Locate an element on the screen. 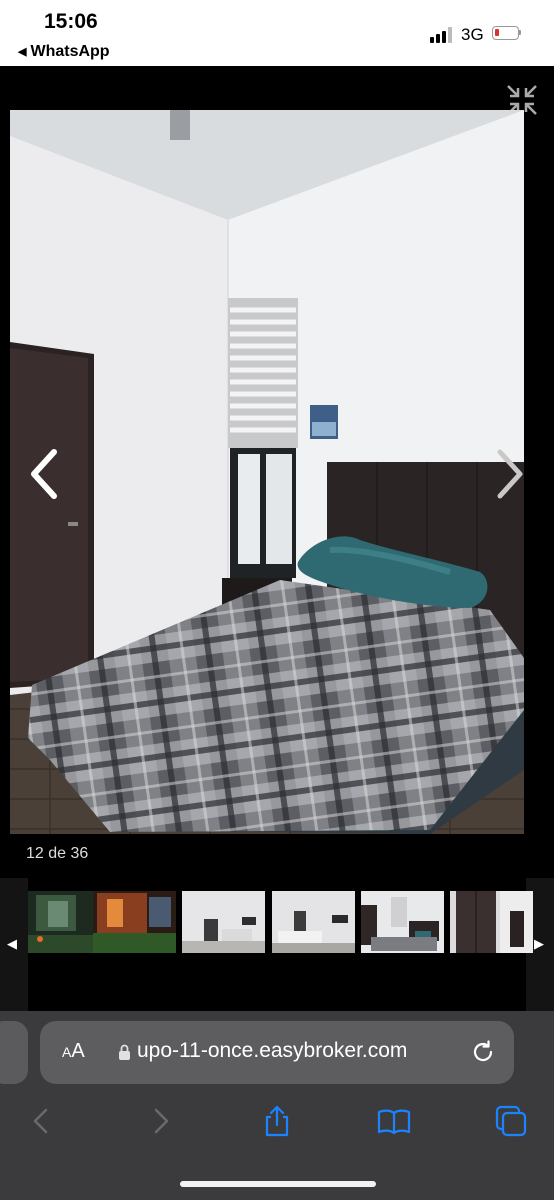 The image size is (554, 1200). previous-photo-button is located at coordinates (44, 474).